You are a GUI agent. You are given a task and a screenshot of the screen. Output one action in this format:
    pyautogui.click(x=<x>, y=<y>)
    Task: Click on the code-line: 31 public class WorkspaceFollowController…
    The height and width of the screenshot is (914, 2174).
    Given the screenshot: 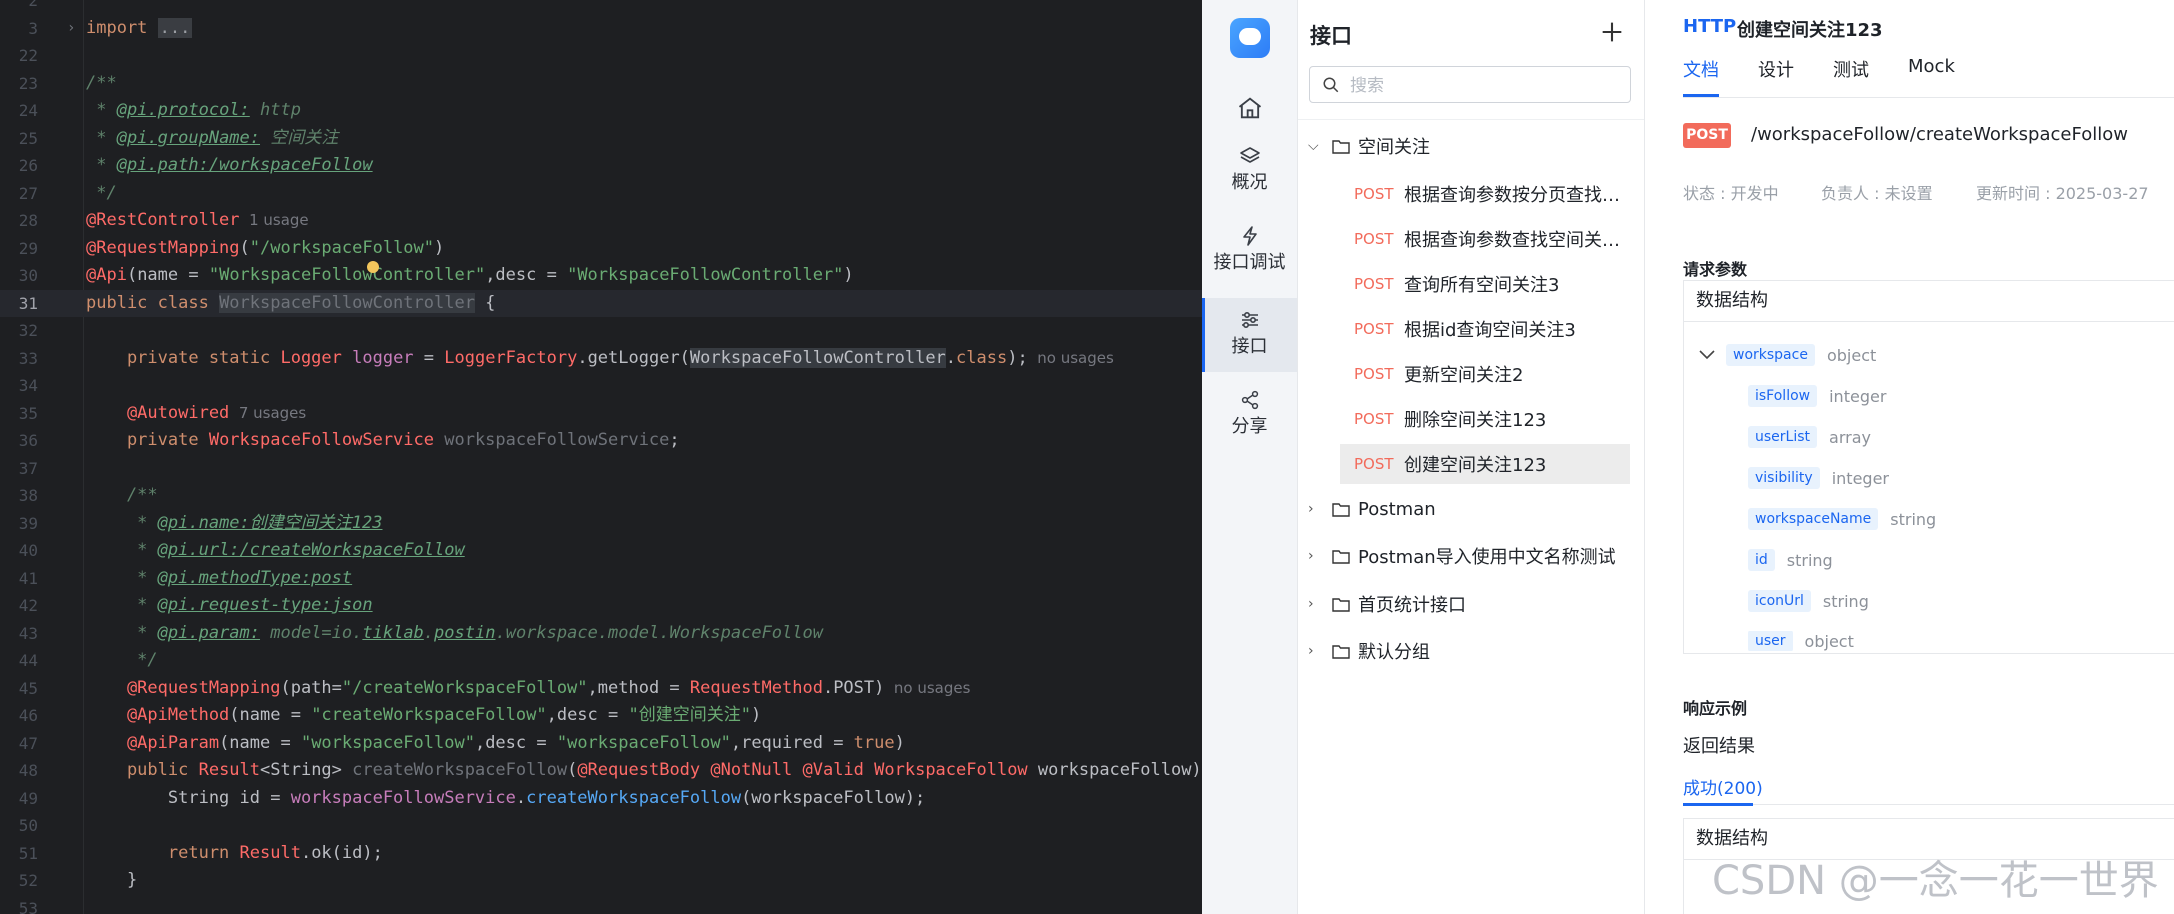 What is the action you would take?
    pyautogui.click(x=601, y=303)
    